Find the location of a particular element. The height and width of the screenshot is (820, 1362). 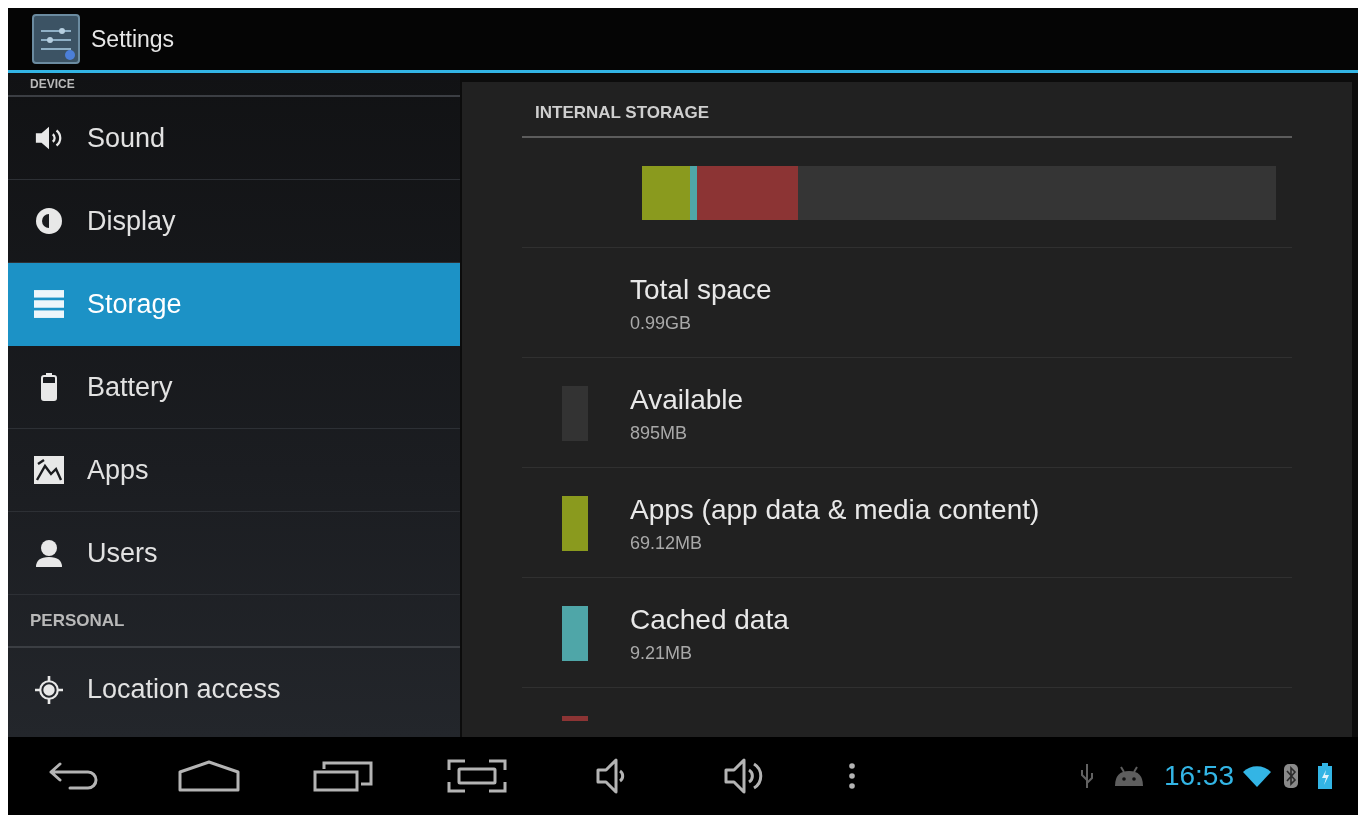

section-header: PERSONAL is located at coordinates (77, 620).